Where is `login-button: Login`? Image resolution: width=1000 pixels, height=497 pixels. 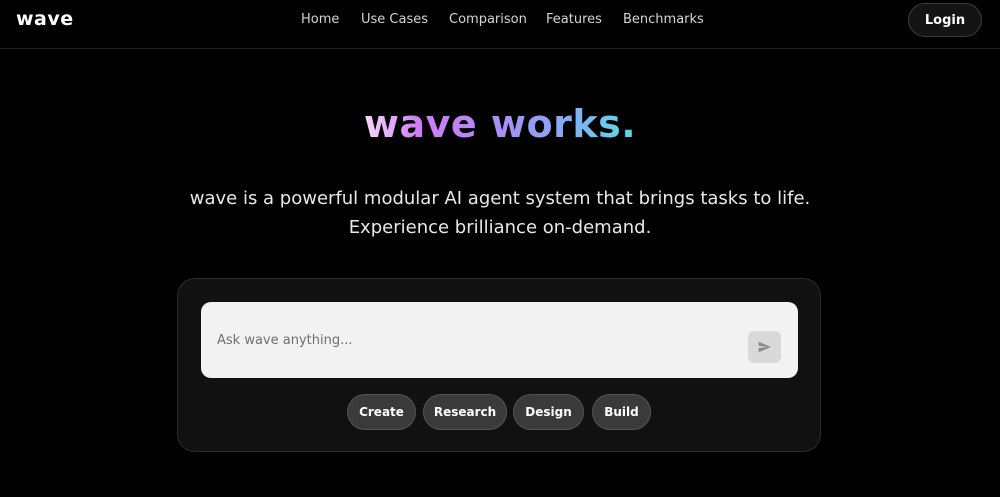 login-button: Login is located at coordinates (945, 20).